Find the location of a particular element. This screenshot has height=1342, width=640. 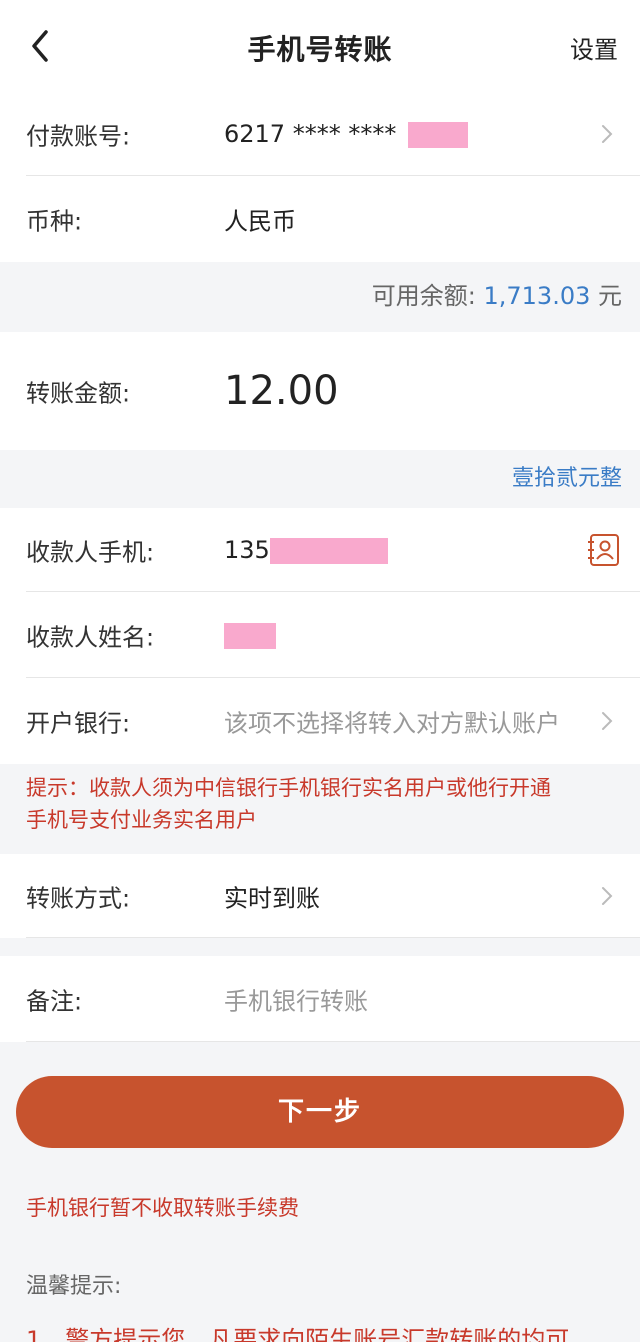

contact-book-icon is located at coordinates (604, 550).